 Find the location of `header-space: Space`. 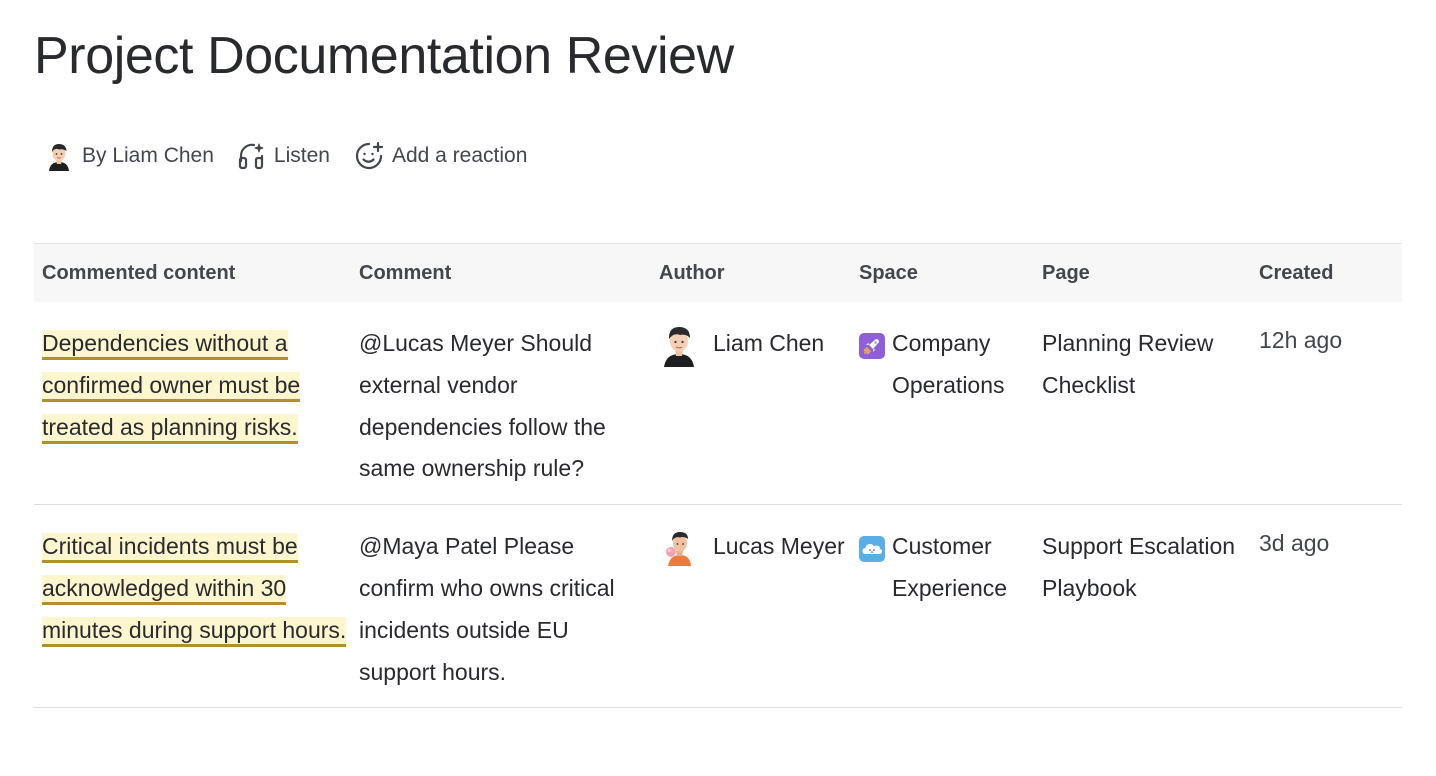

header-space: Space is located at coordinates (942, 272).